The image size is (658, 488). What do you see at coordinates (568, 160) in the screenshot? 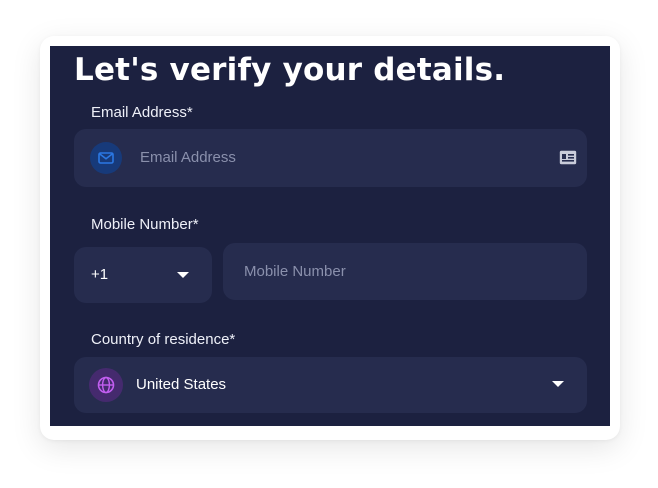
I see `contact-card-icon` at bounding box center [568, 160].